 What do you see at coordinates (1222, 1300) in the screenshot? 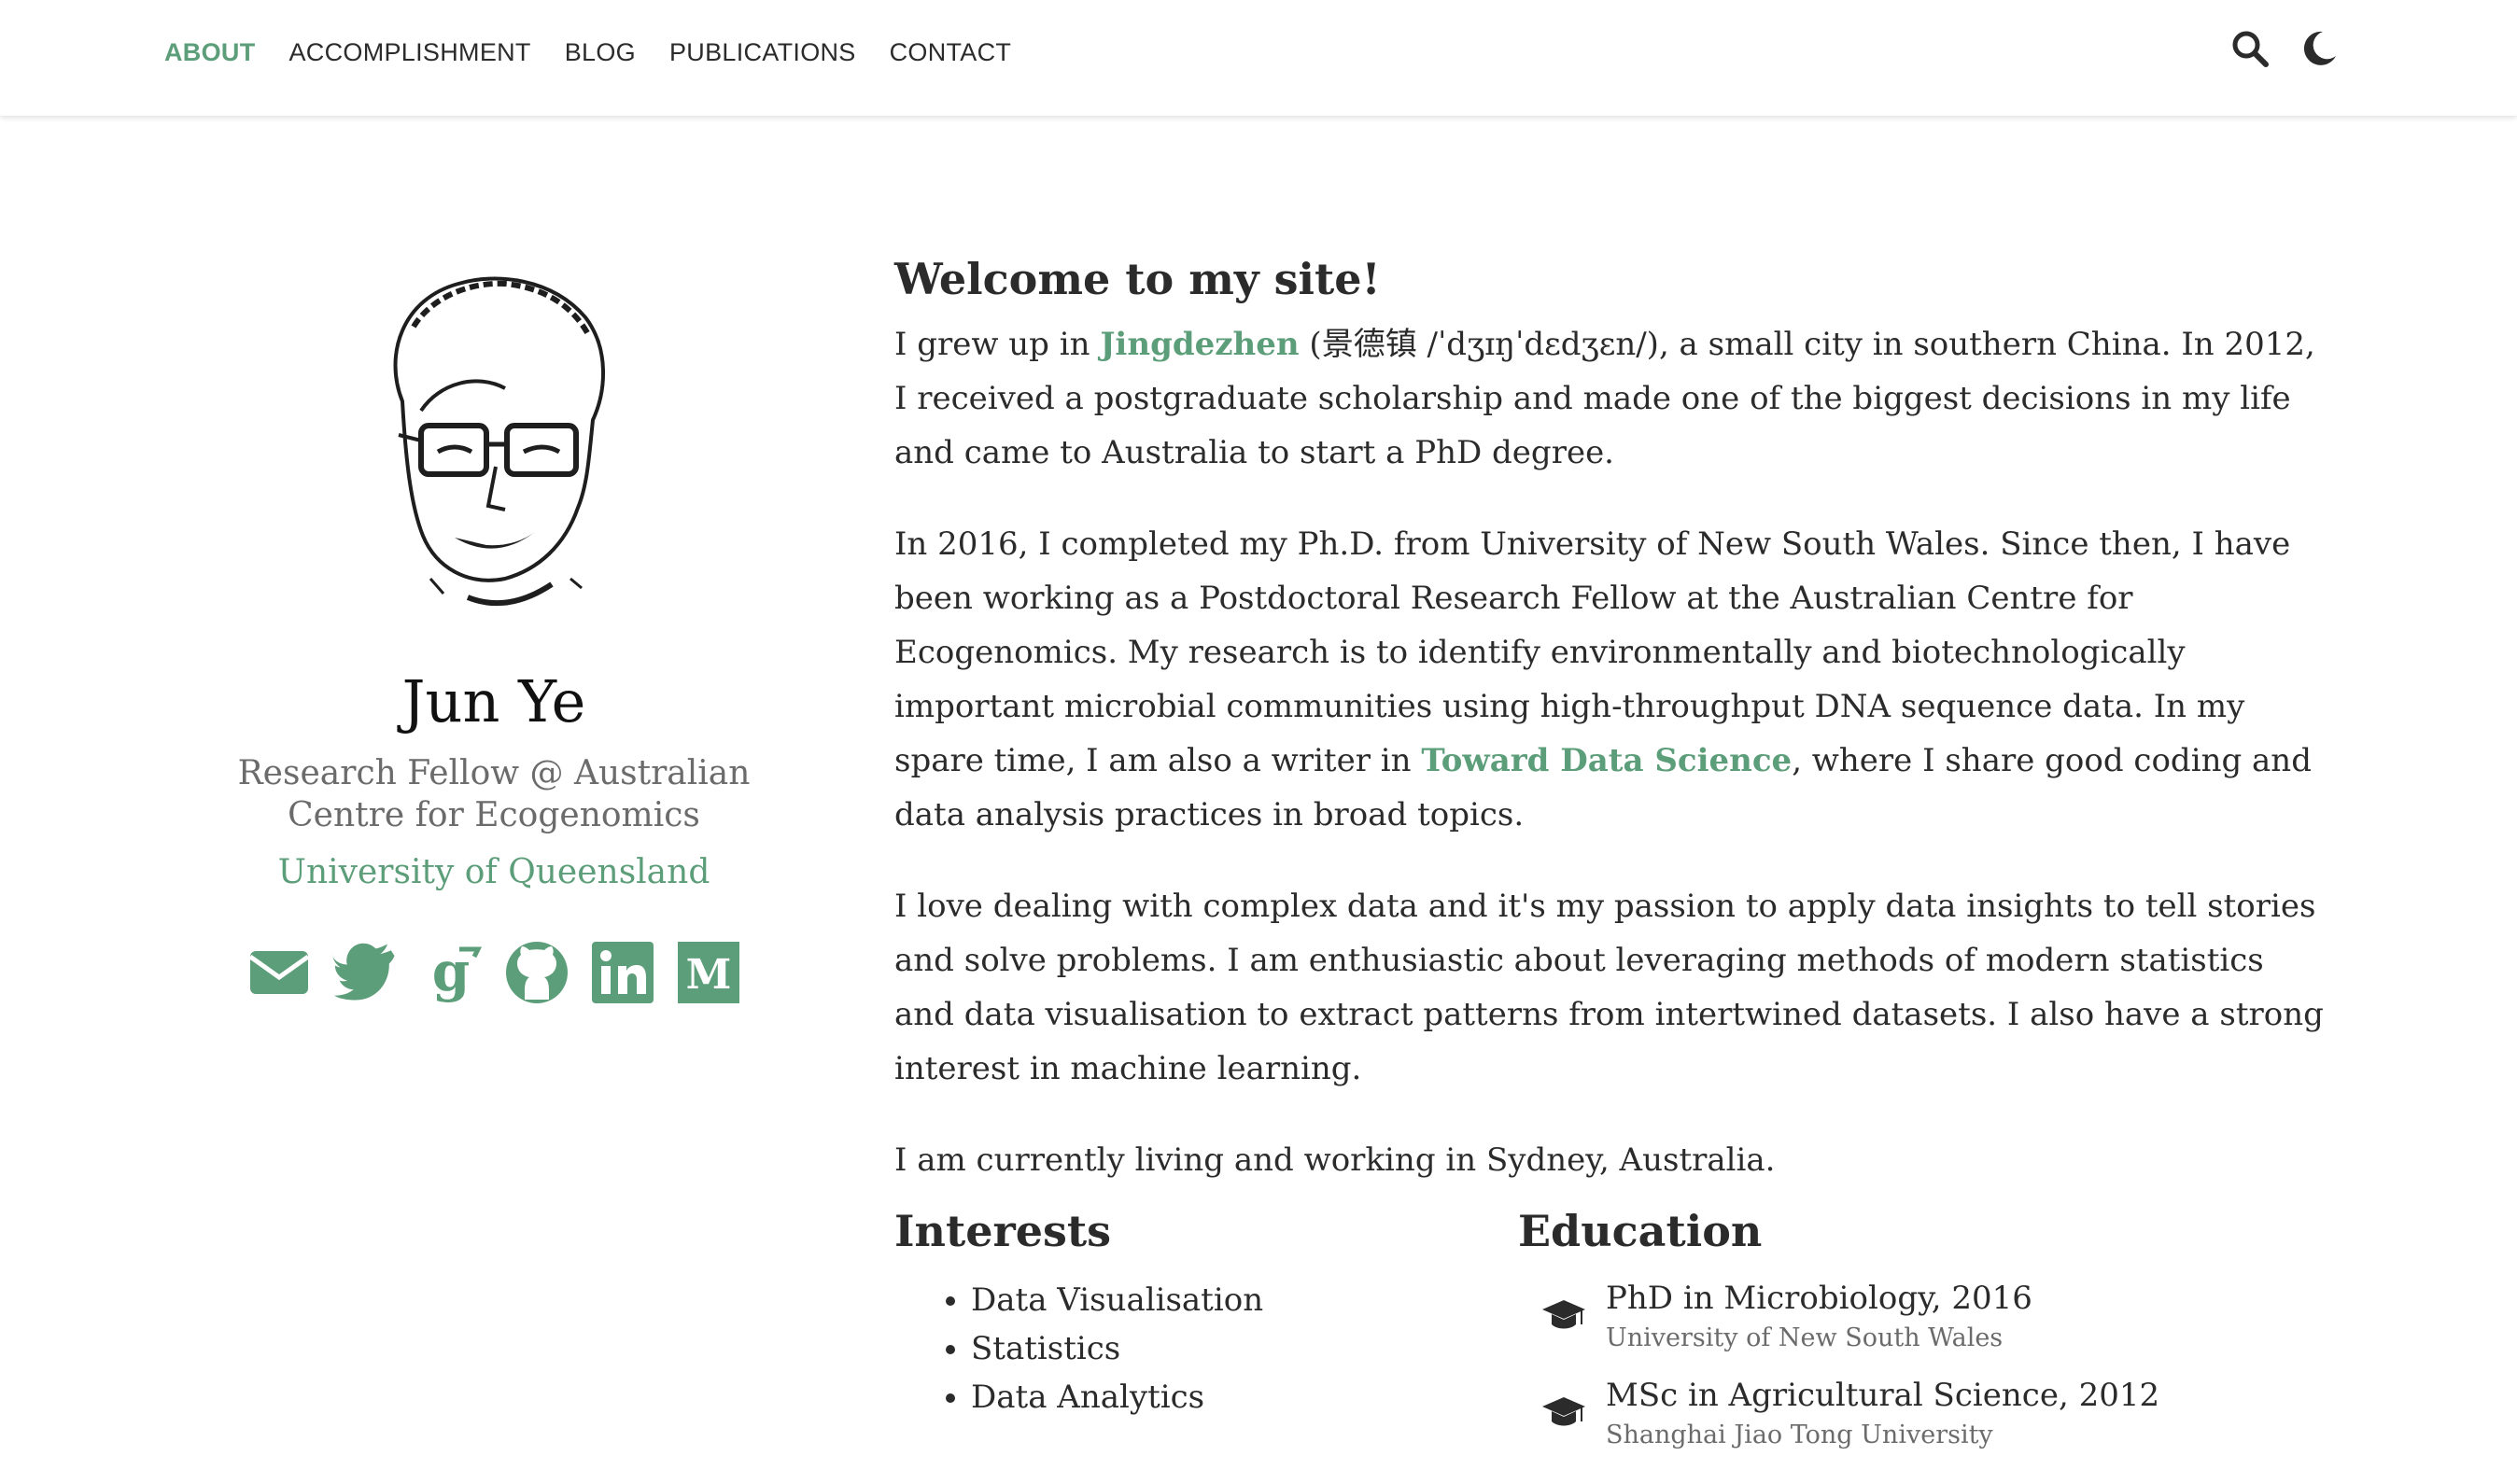
I see `list-item: Data Visualisation` at bounding box center [1222, 1300].